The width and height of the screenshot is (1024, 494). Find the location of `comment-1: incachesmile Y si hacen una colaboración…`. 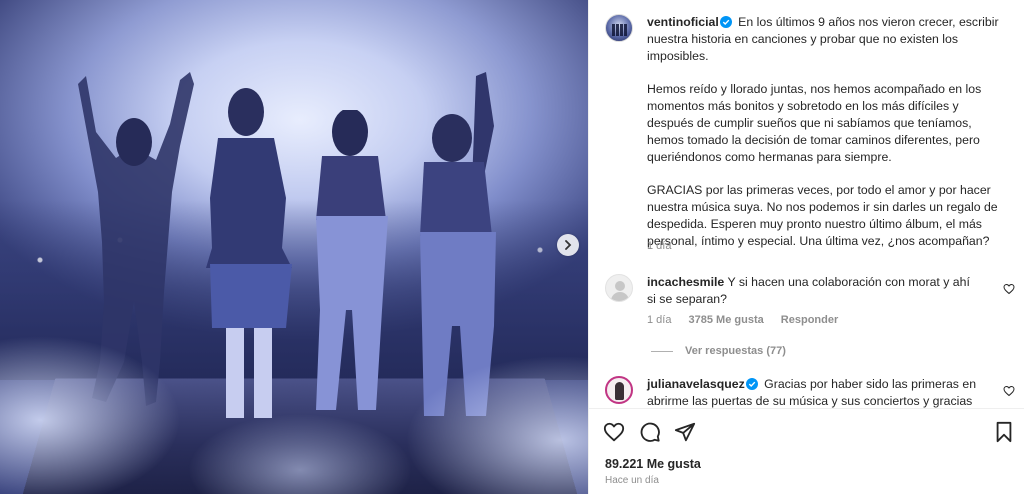

comment-1: incachesmile Y si hacen una colaboración… is located at coordinates (812, 291).